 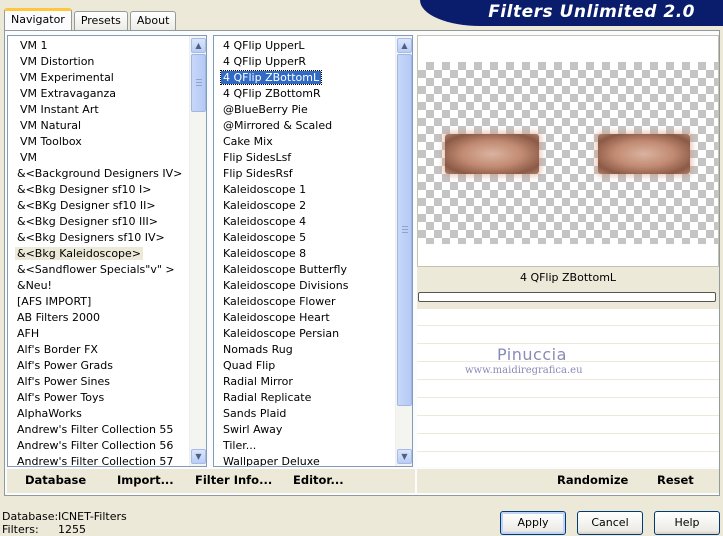 I want to click on filter-item: Kaleidoscope 8, so click(x=304, y=254).